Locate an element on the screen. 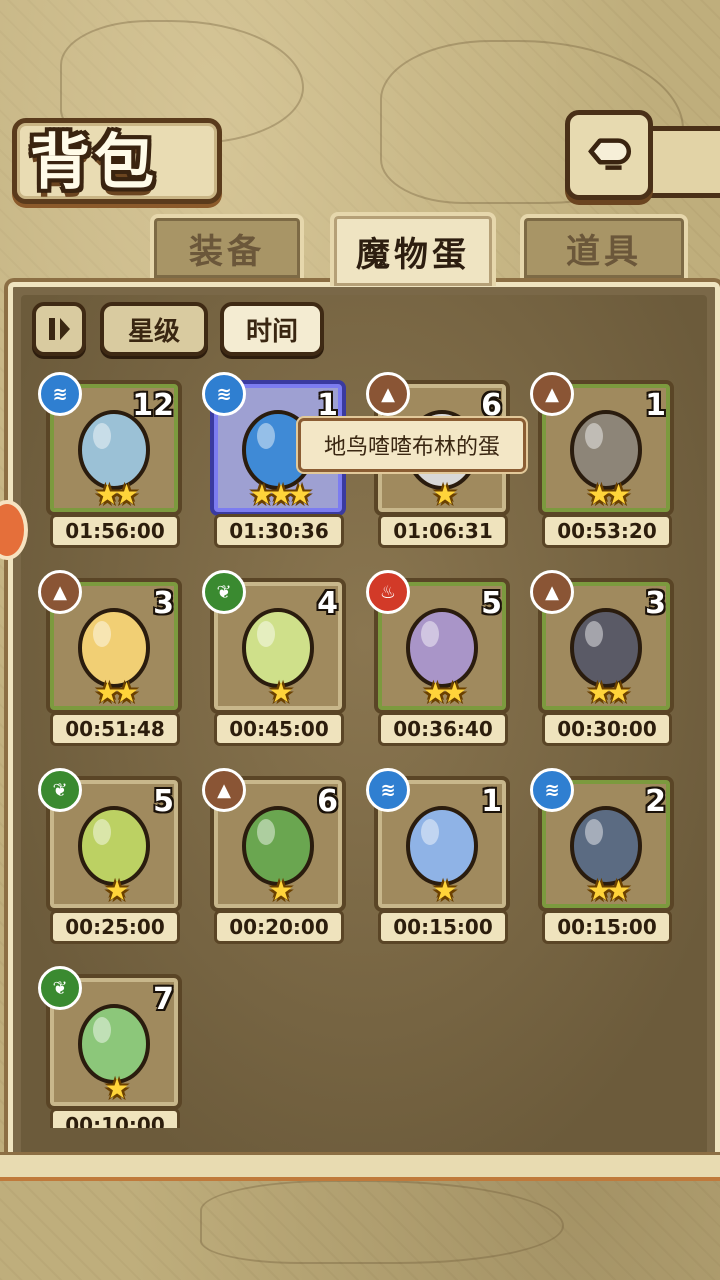 The image size is (720, 1280). egg-card: 4 ❦ ★ 00:45:00 is located at coordinates (274, 658).